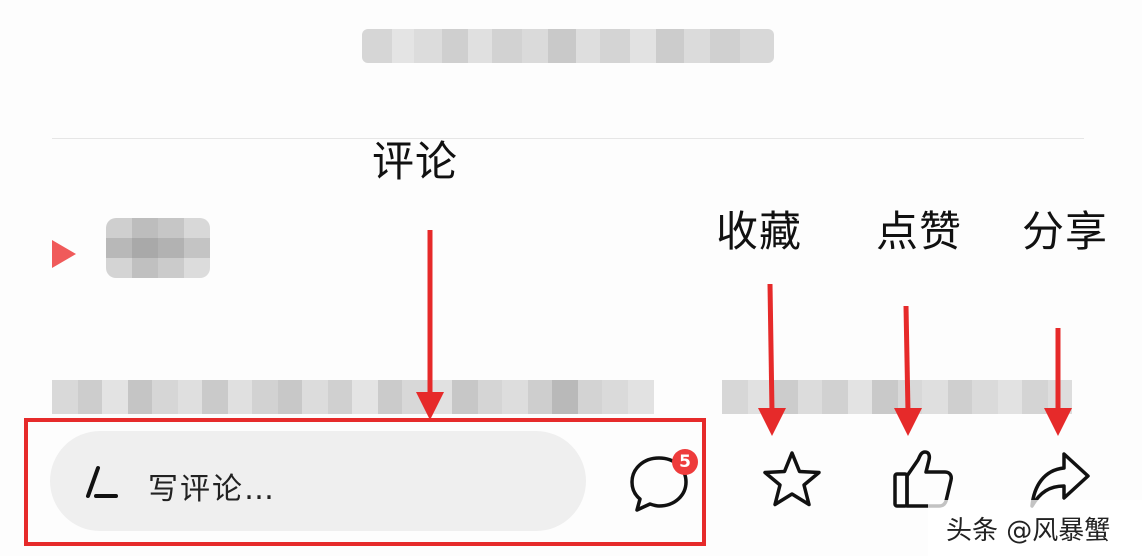  I want to click on arrow-like, so click(908, 370).